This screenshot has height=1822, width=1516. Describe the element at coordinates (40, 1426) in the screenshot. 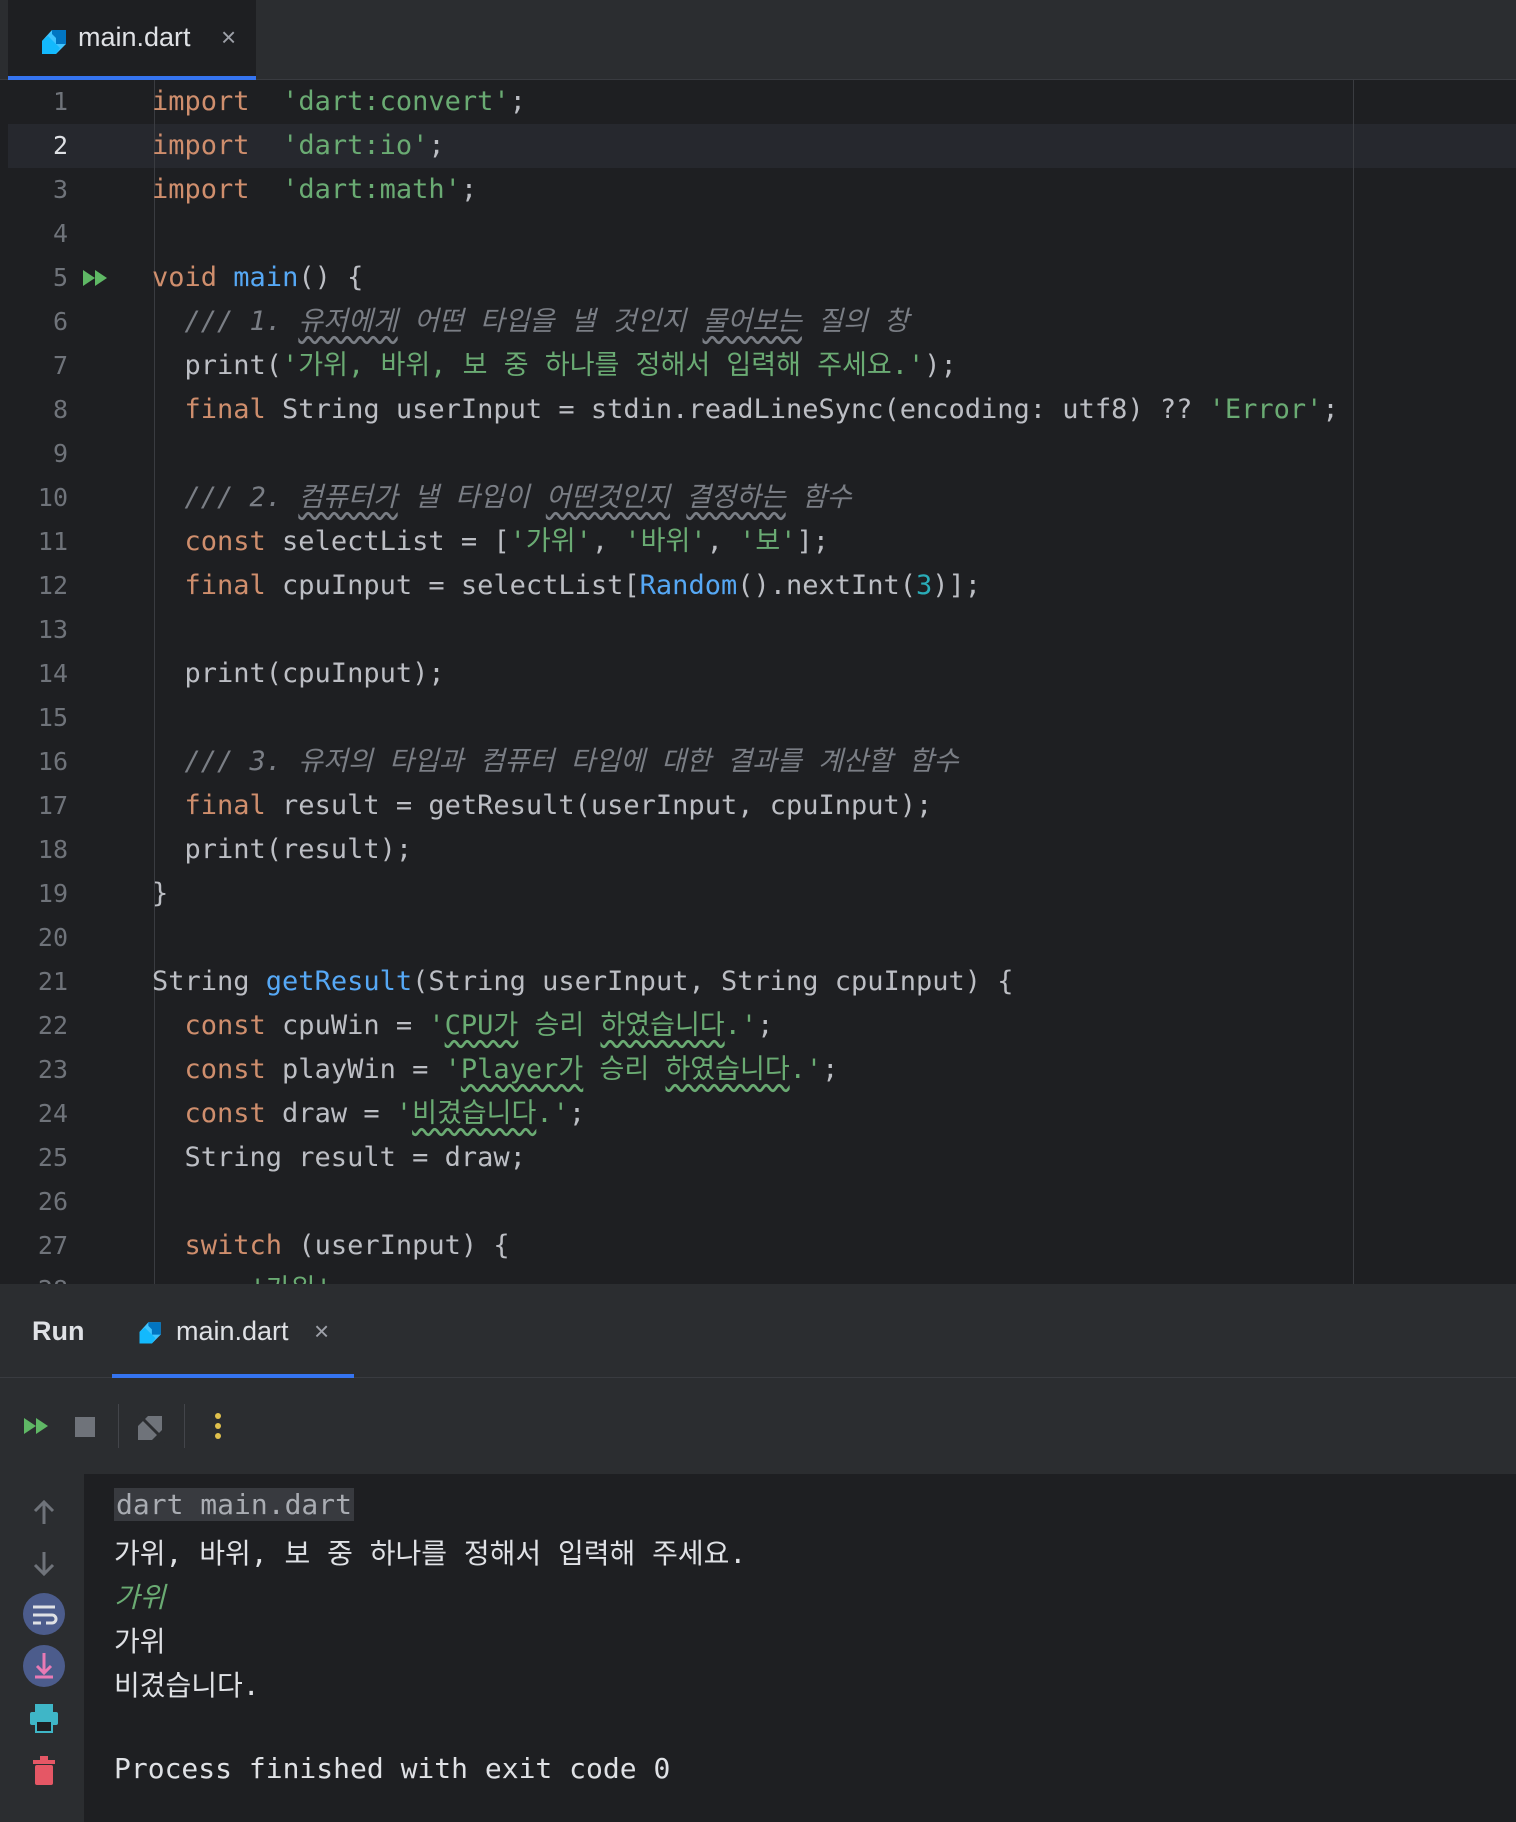

I see `rerun-icon` at that location.